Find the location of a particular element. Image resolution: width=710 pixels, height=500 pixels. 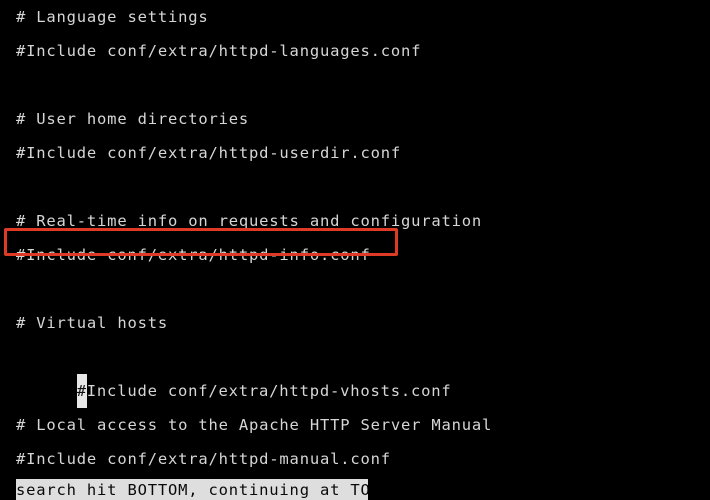

config-line: #Include conf/extra/httpd-userdir.conf is located at coordinates (209, 153).